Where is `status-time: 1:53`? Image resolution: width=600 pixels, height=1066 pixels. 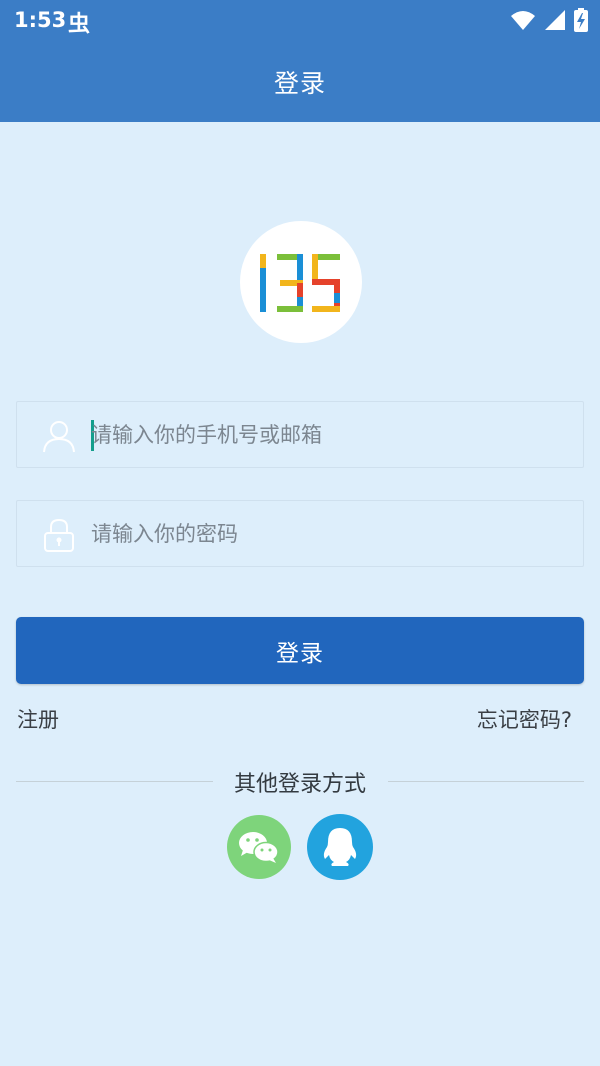 status-time: 1:53 is located at coordinates (40, 20).